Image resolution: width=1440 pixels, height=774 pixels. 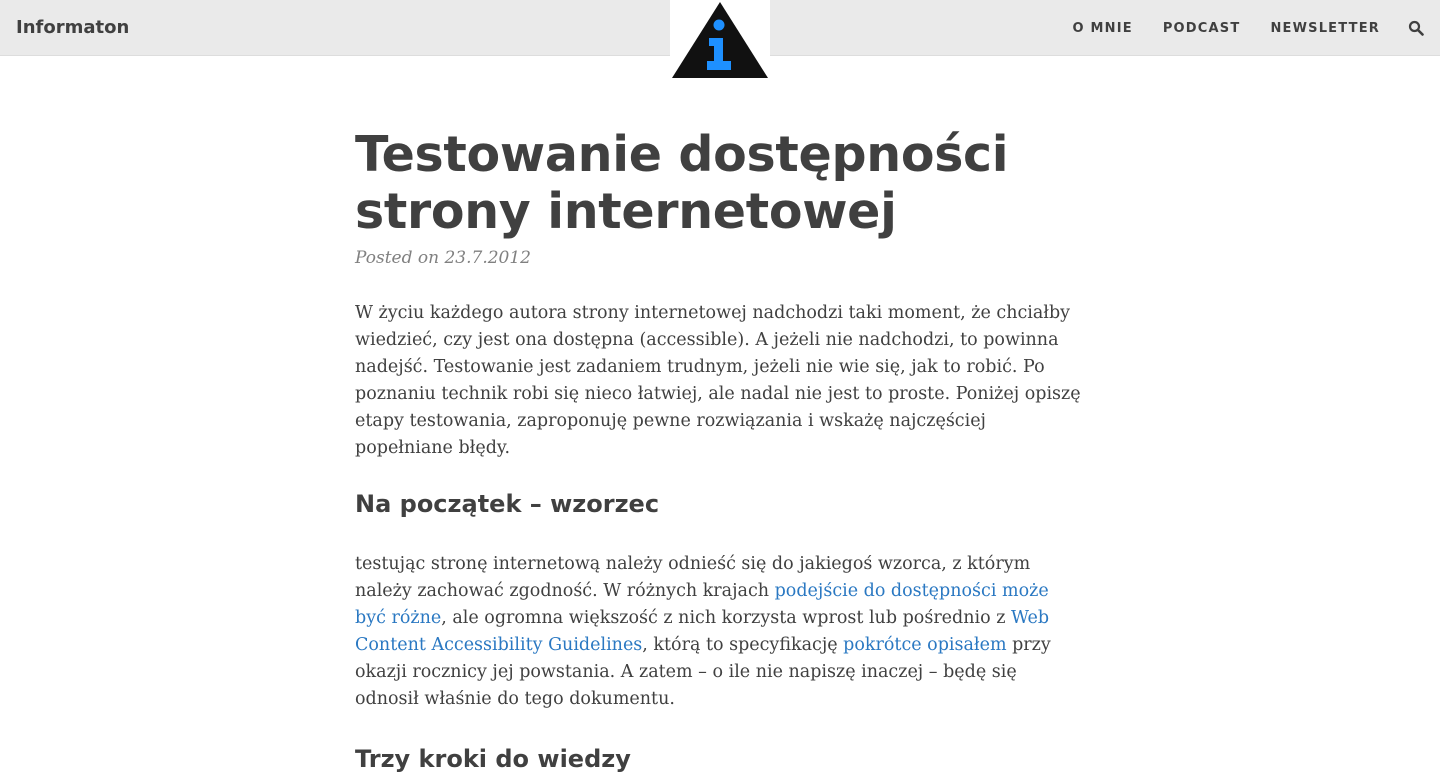 I want to click on nav-item-podcast: PODCAST, so click(x=1202, y=28).